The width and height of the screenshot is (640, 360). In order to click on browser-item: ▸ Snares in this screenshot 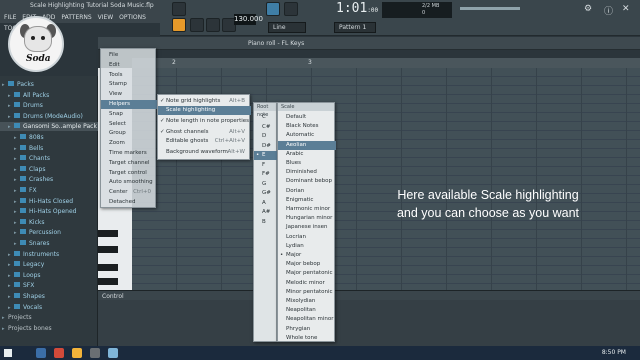, I will do `click(49, 243)`.